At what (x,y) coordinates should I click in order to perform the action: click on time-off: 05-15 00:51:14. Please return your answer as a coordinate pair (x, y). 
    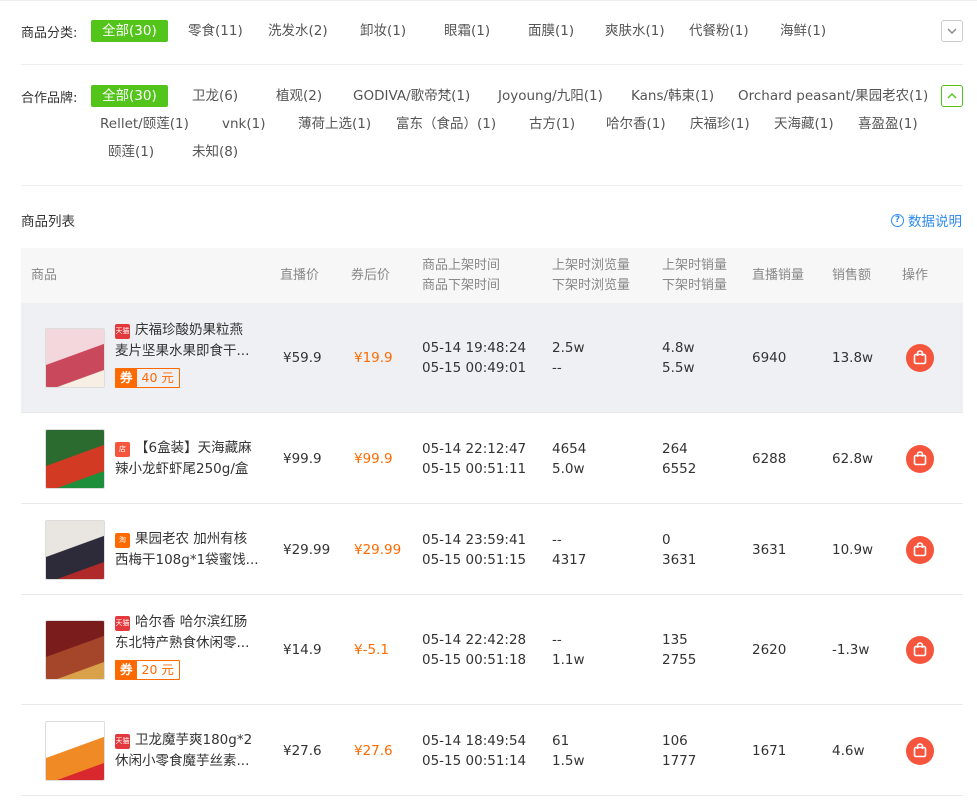
    Looking at the image, I should click on (474, 760).